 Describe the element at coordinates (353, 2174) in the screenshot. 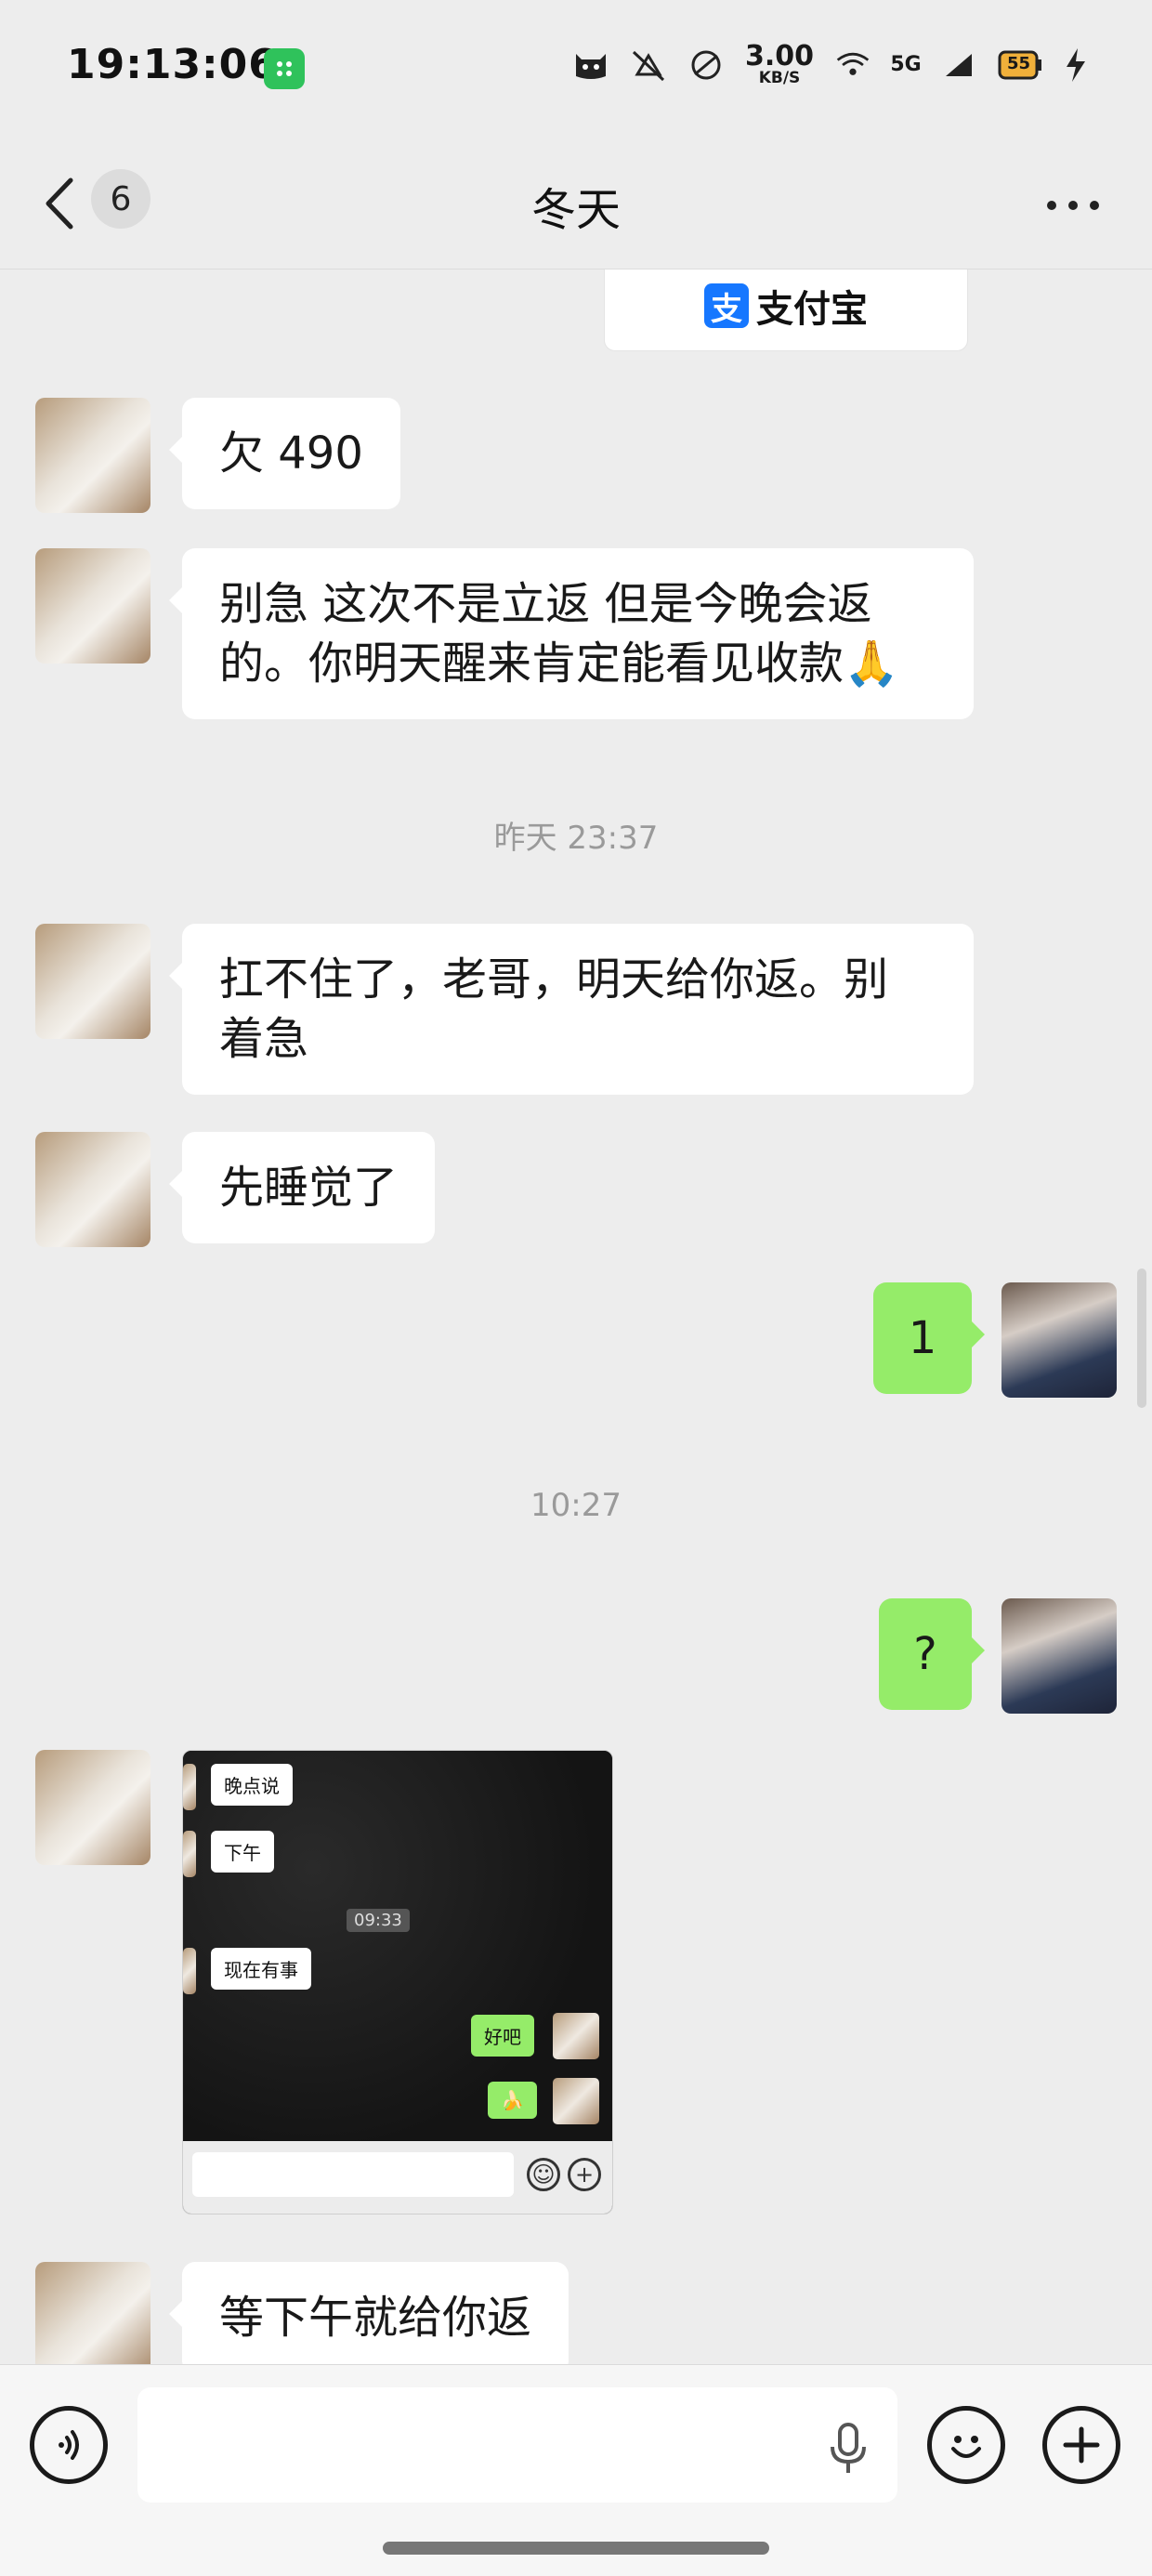

I see `screenshot-input-field` at that location.